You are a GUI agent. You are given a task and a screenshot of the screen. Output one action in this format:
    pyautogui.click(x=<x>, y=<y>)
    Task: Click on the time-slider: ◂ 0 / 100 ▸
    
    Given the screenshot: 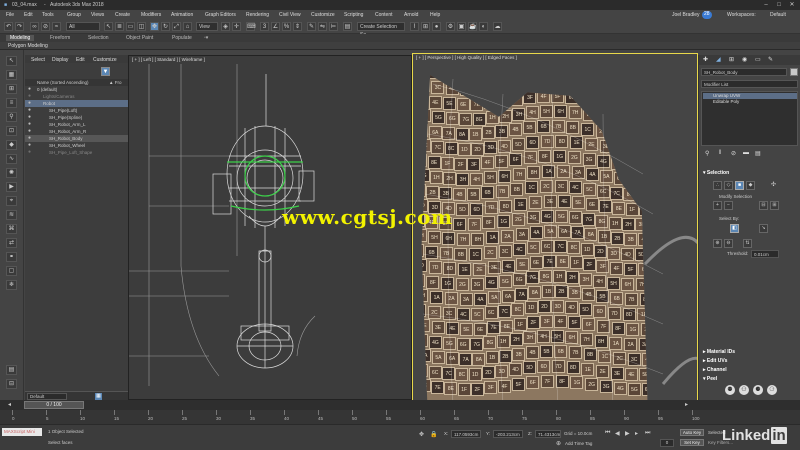 What is the action you would take?
    pyautogui.click(x=400, y=405)
    